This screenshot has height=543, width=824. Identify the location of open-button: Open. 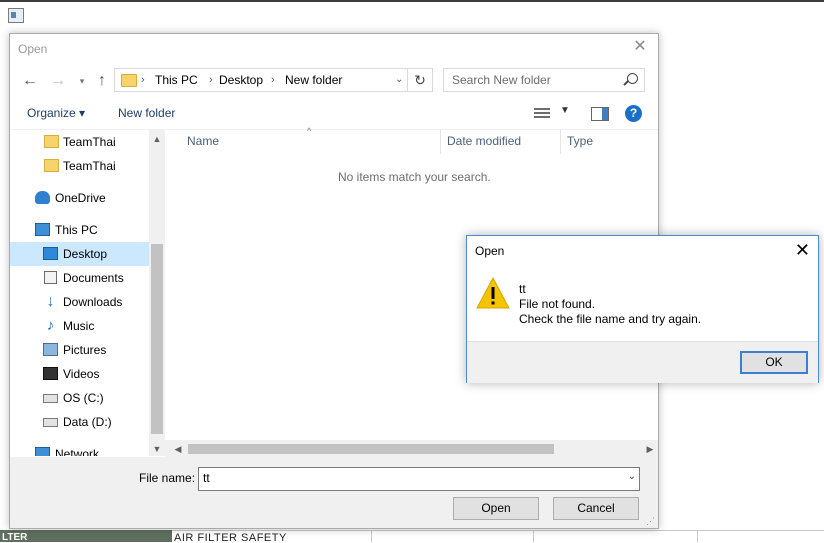
(496, 508).